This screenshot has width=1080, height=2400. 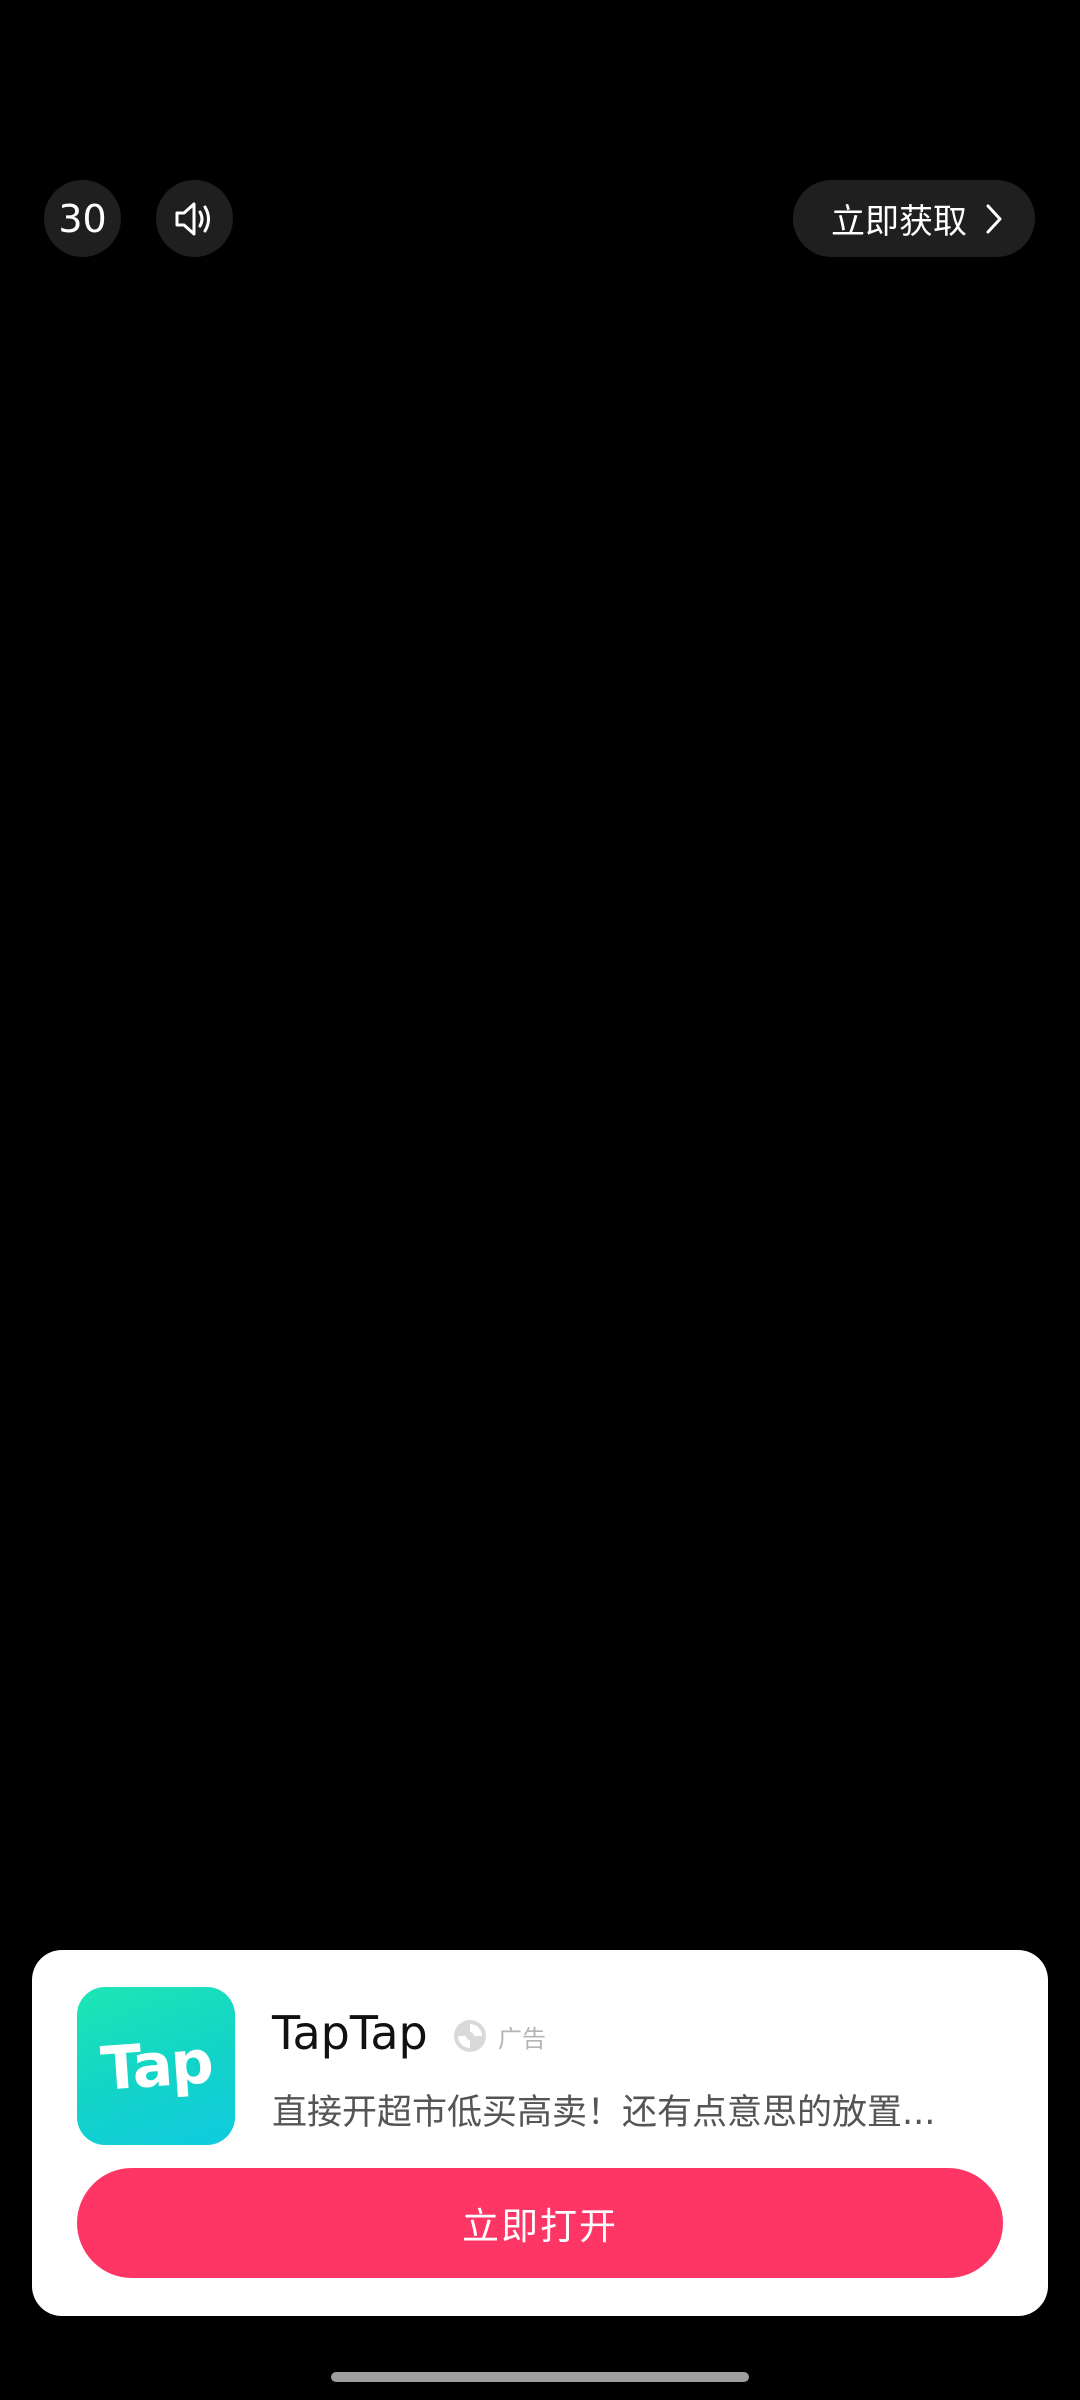 I want to click on ad-badge: 广告, so click(x=499, y=2036).